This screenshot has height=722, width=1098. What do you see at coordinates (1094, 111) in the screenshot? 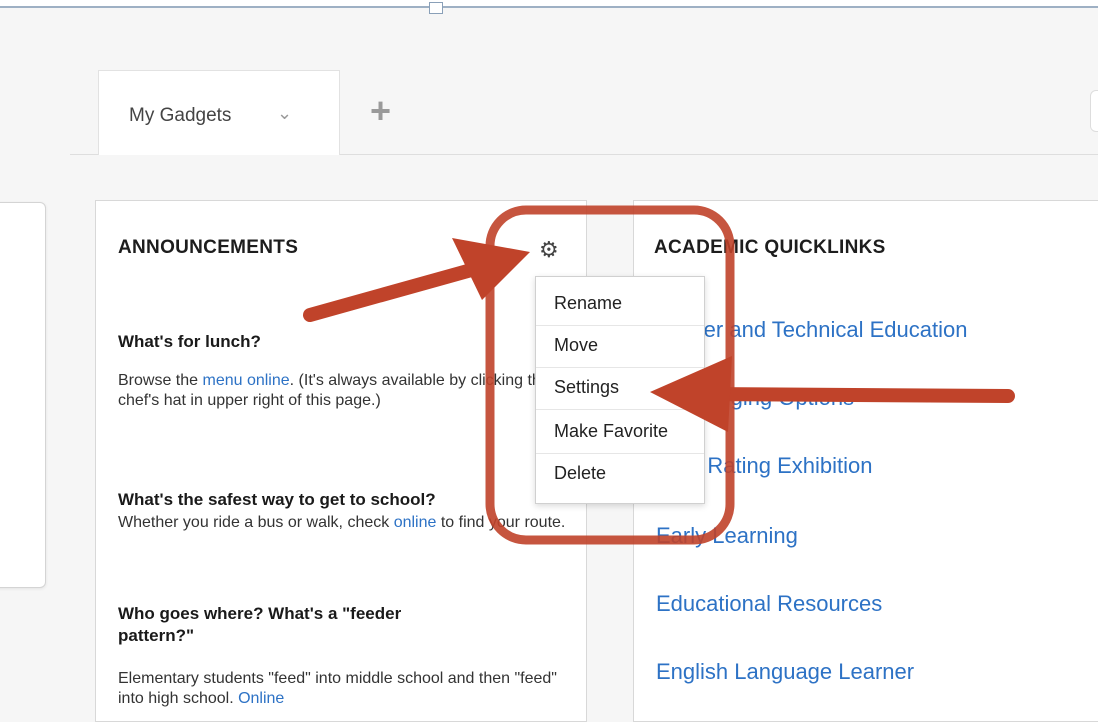
I see `toolbar-button-partial` at bounding box center [1094, 111].